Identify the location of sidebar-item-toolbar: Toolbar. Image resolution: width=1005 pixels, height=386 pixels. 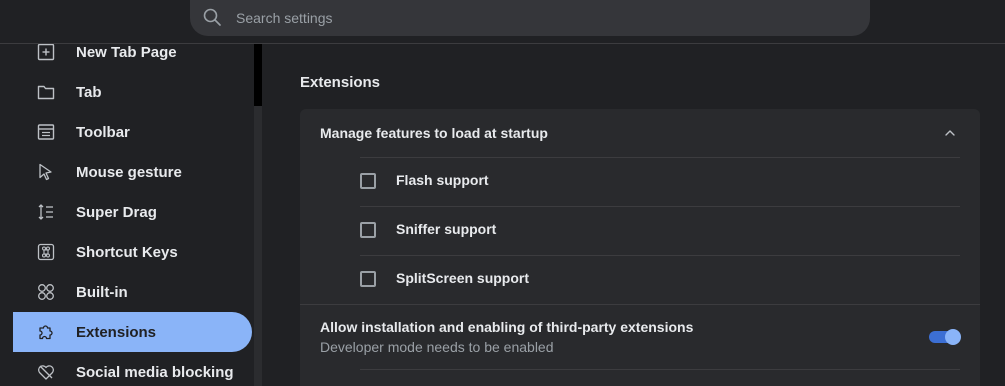
(132, 132).